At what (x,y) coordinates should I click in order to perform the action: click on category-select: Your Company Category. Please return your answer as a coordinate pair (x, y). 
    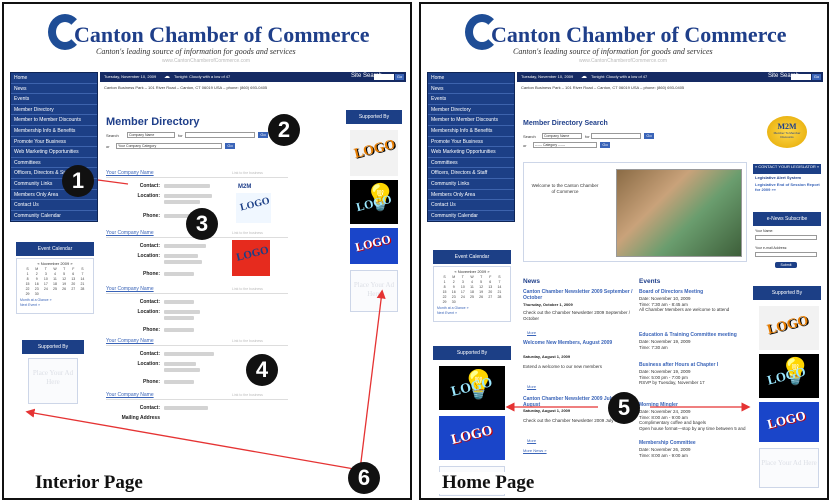
    Looking at the image, I should click on (169, 146).